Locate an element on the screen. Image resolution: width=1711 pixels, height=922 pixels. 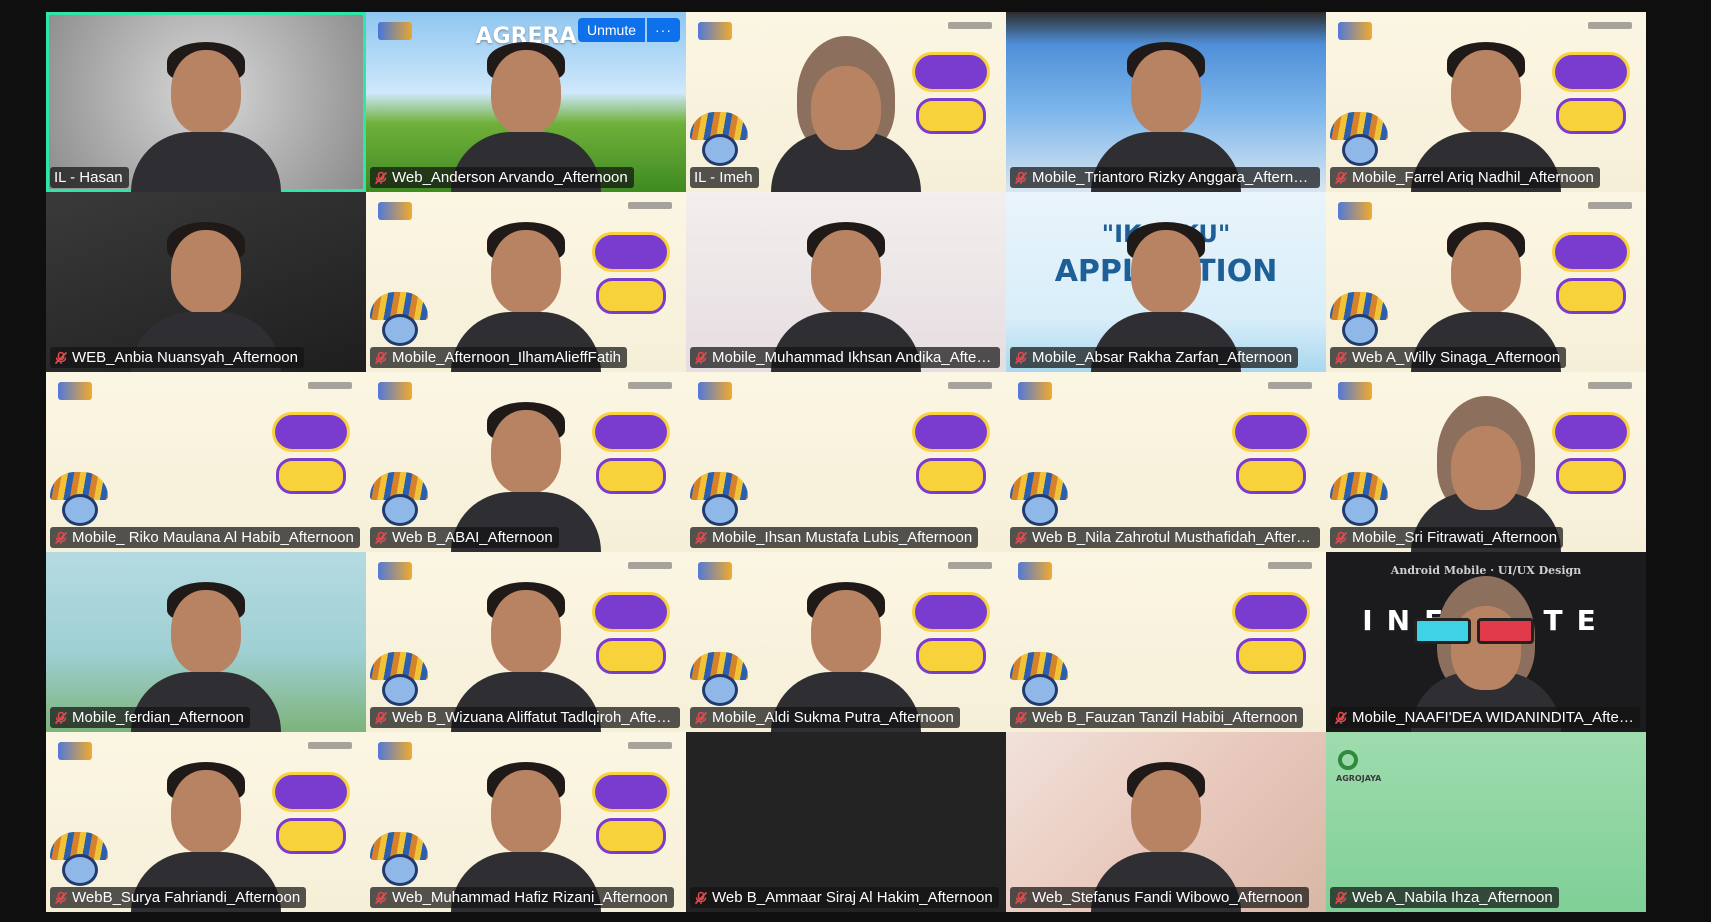
participant-name-tag: Web A_Nabila Ihza_Afternoon is located at coordinates (1444, 897).